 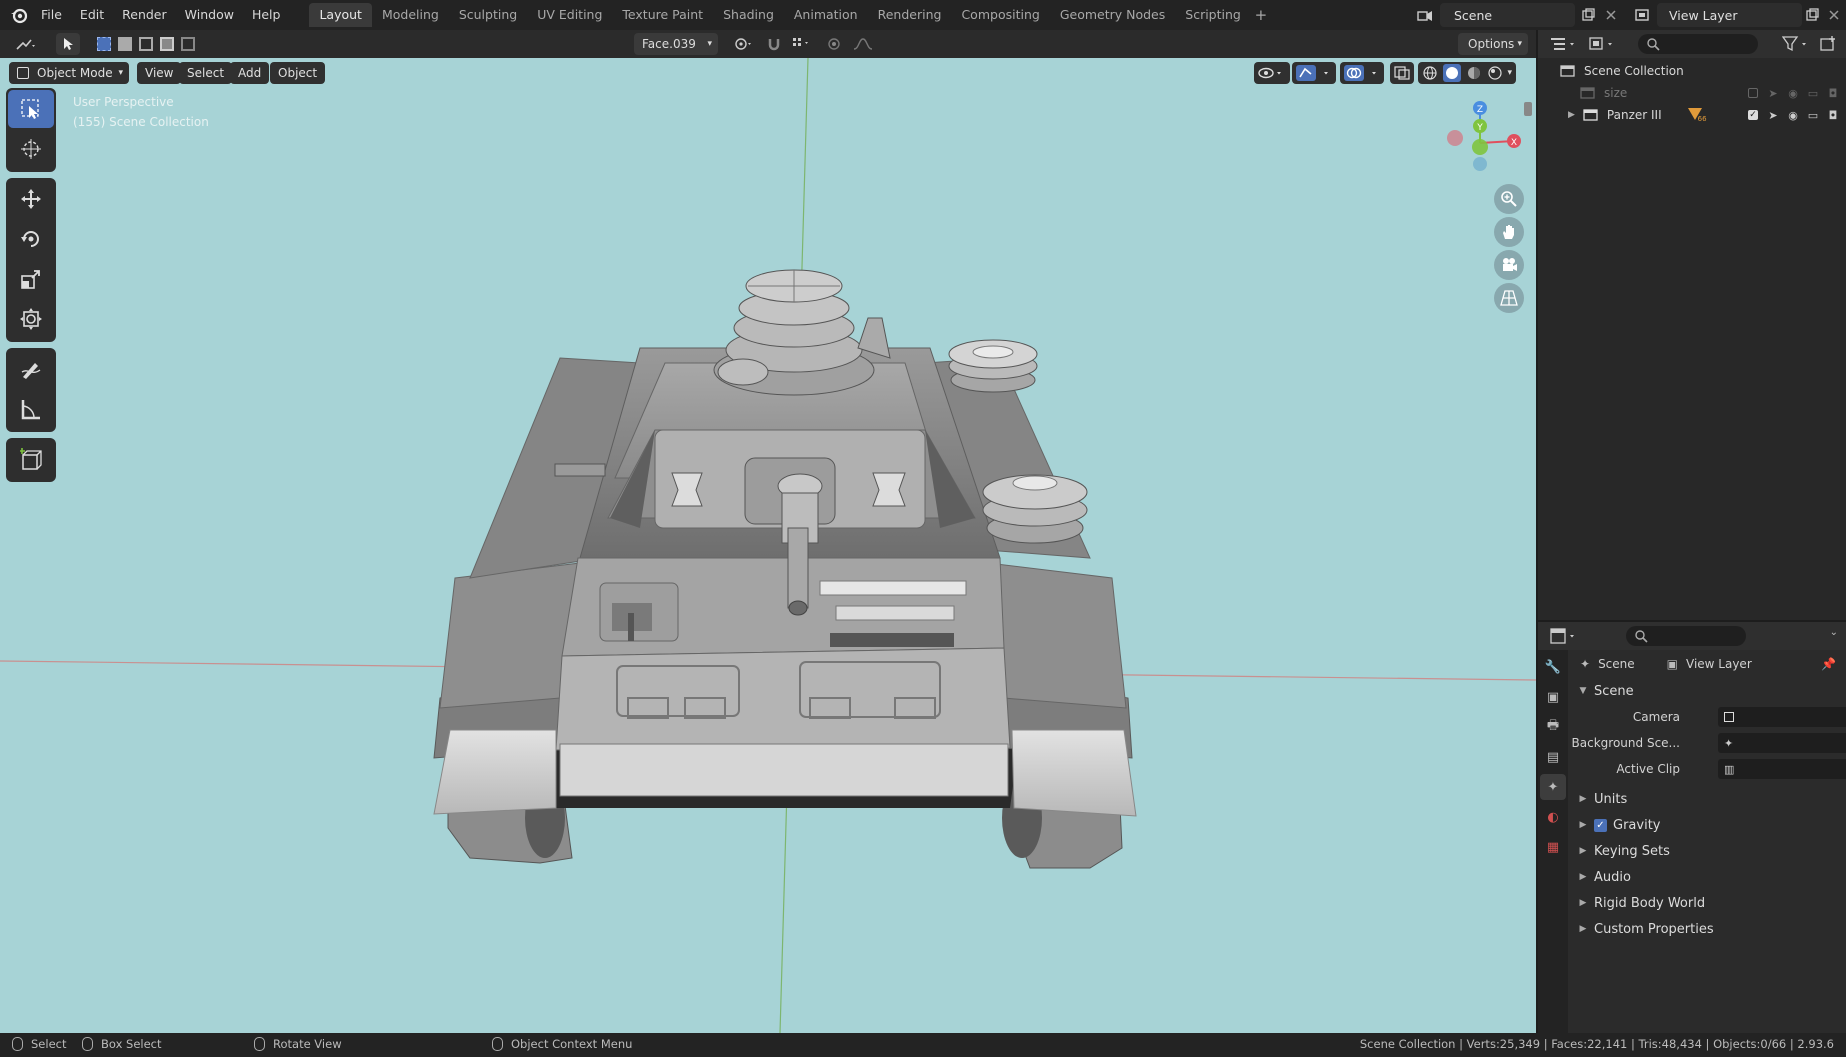 What do you see at coordinates (51, 15) in the screenshot?
I see `menu-file: File` at bounding box center [51, 15].